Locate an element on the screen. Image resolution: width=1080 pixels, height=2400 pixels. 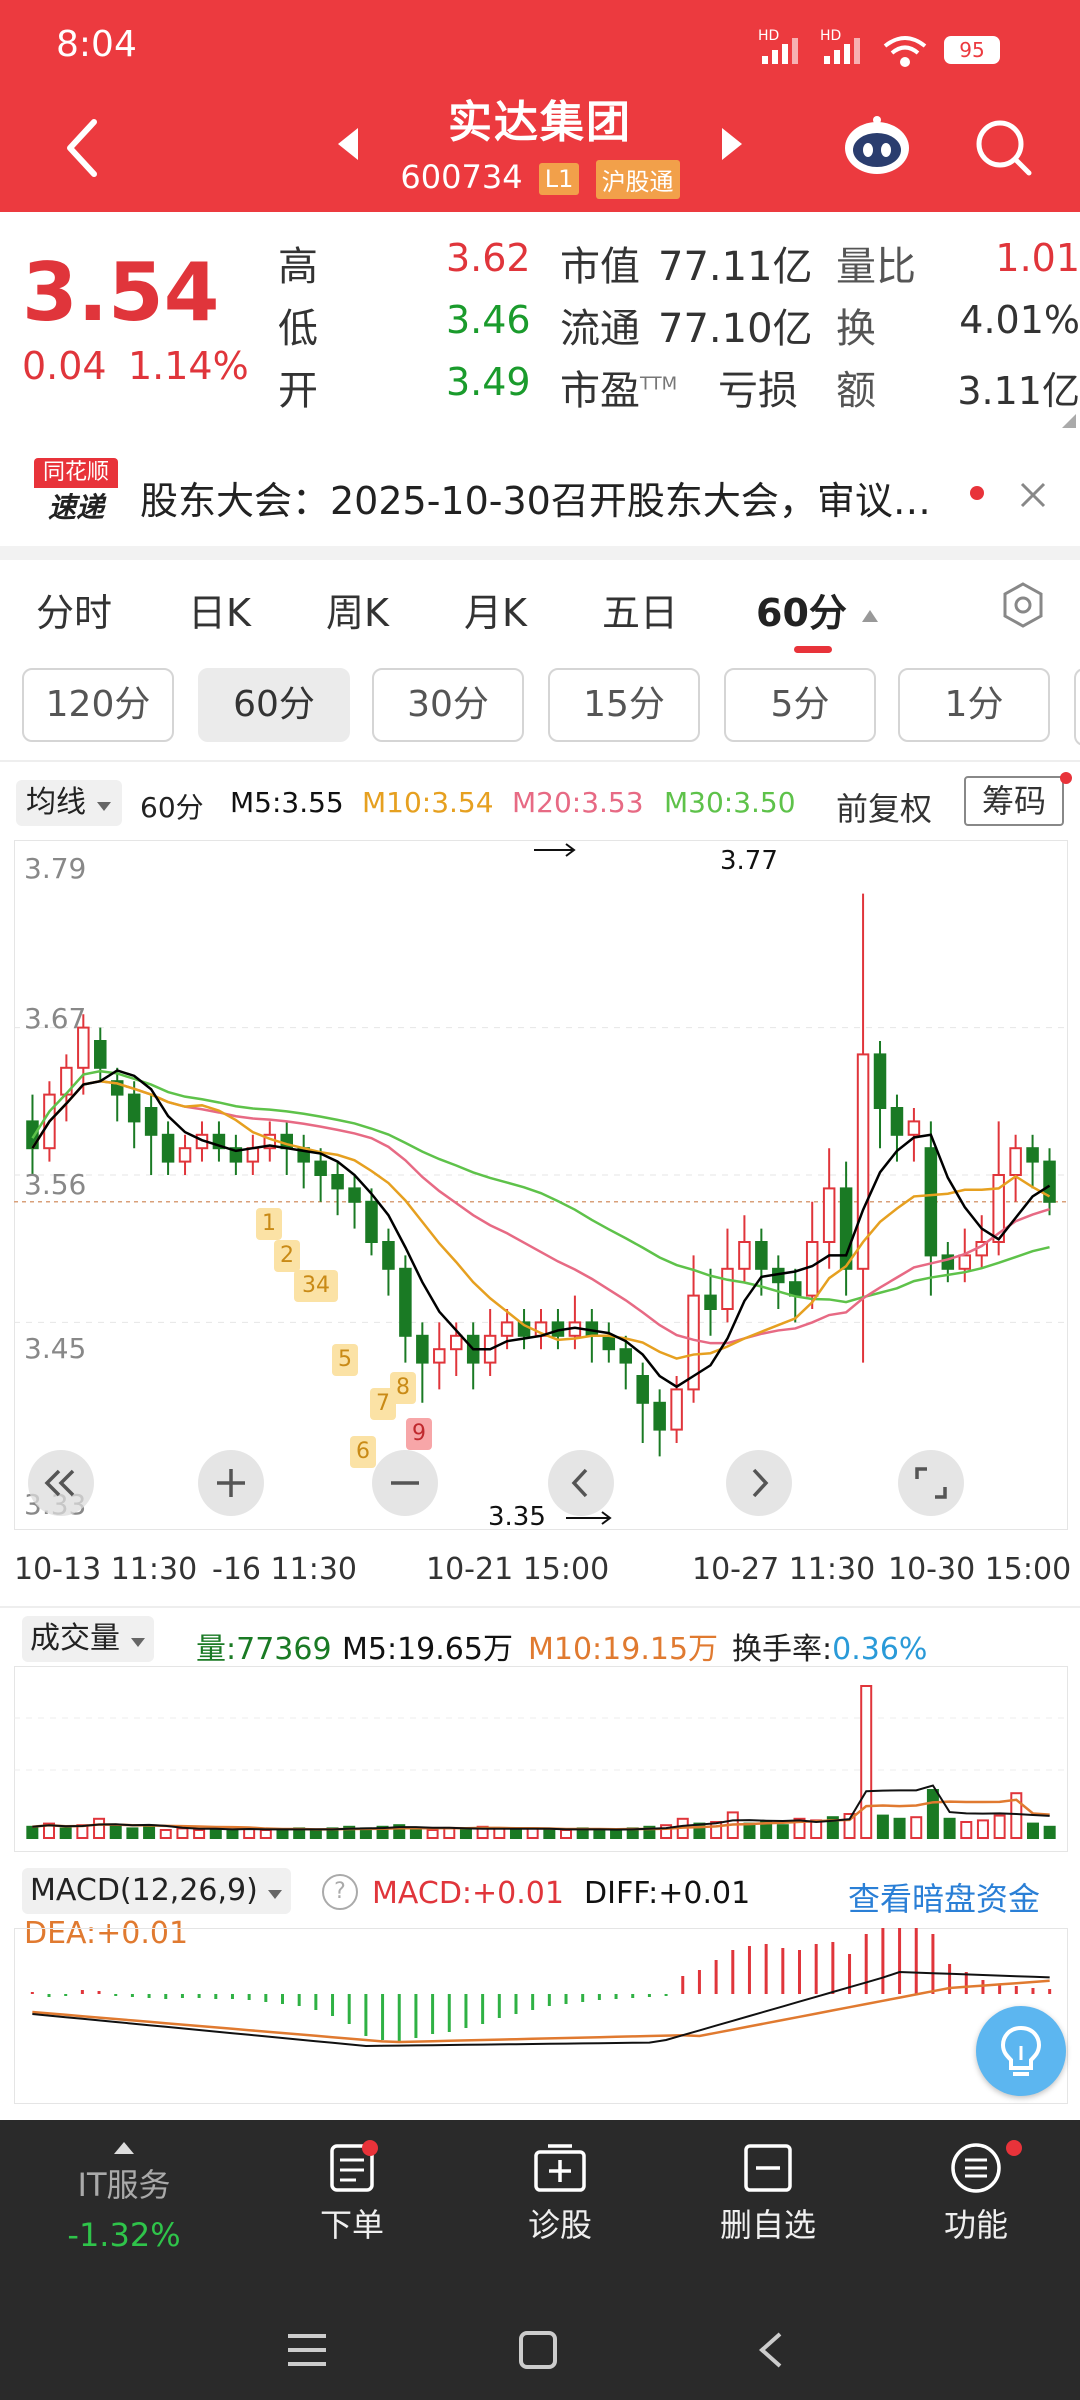
ma5-value: M5:3.55 is located at coordinates (287, 802).